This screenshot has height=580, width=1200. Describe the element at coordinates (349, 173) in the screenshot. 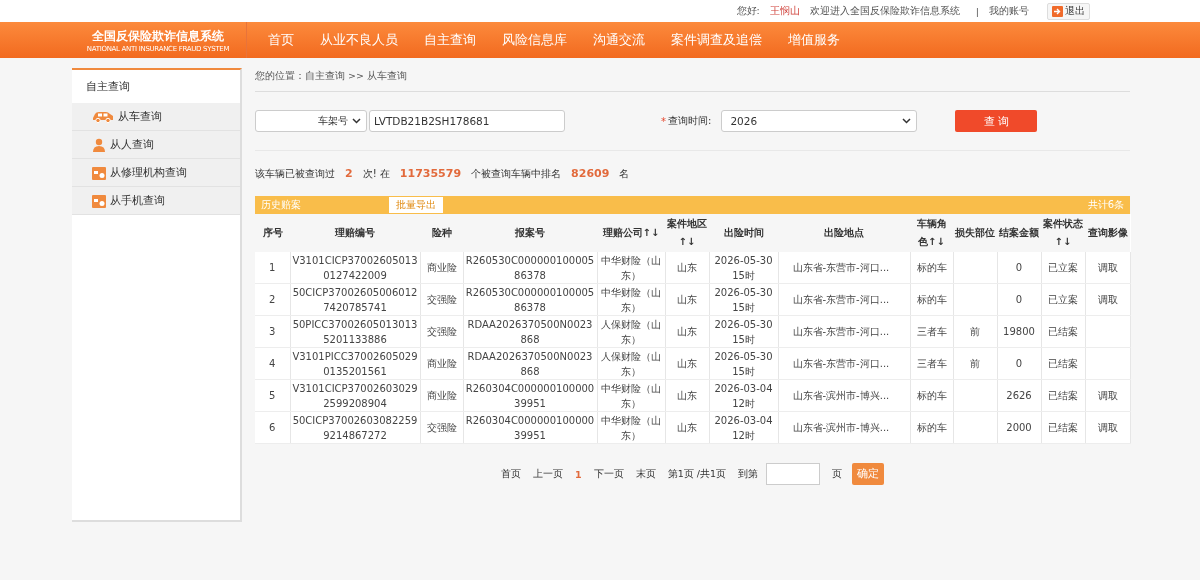

I see `count-value: 2` at that location.